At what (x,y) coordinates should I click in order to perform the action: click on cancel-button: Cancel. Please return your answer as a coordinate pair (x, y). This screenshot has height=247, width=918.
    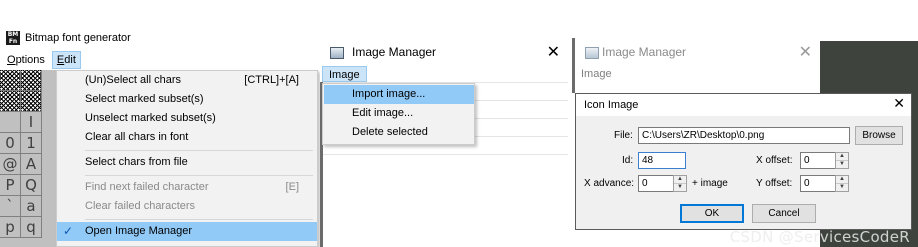
    Looking at the image, I should click on (784, 213).